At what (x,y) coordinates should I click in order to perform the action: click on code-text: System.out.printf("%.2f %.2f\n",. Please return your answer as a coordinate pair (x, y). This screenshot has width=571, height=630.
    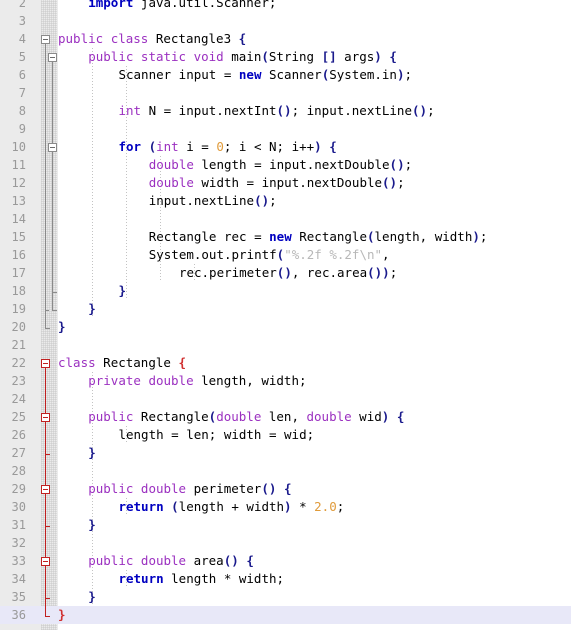
    Looking at the image, I should click on (269, 255).